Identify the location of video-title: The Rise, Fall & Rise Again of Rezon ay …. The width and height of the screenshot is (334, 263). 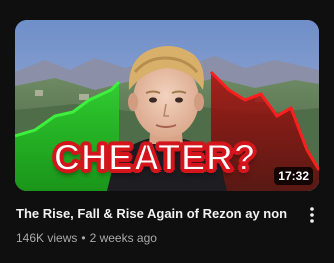
(156, 214).